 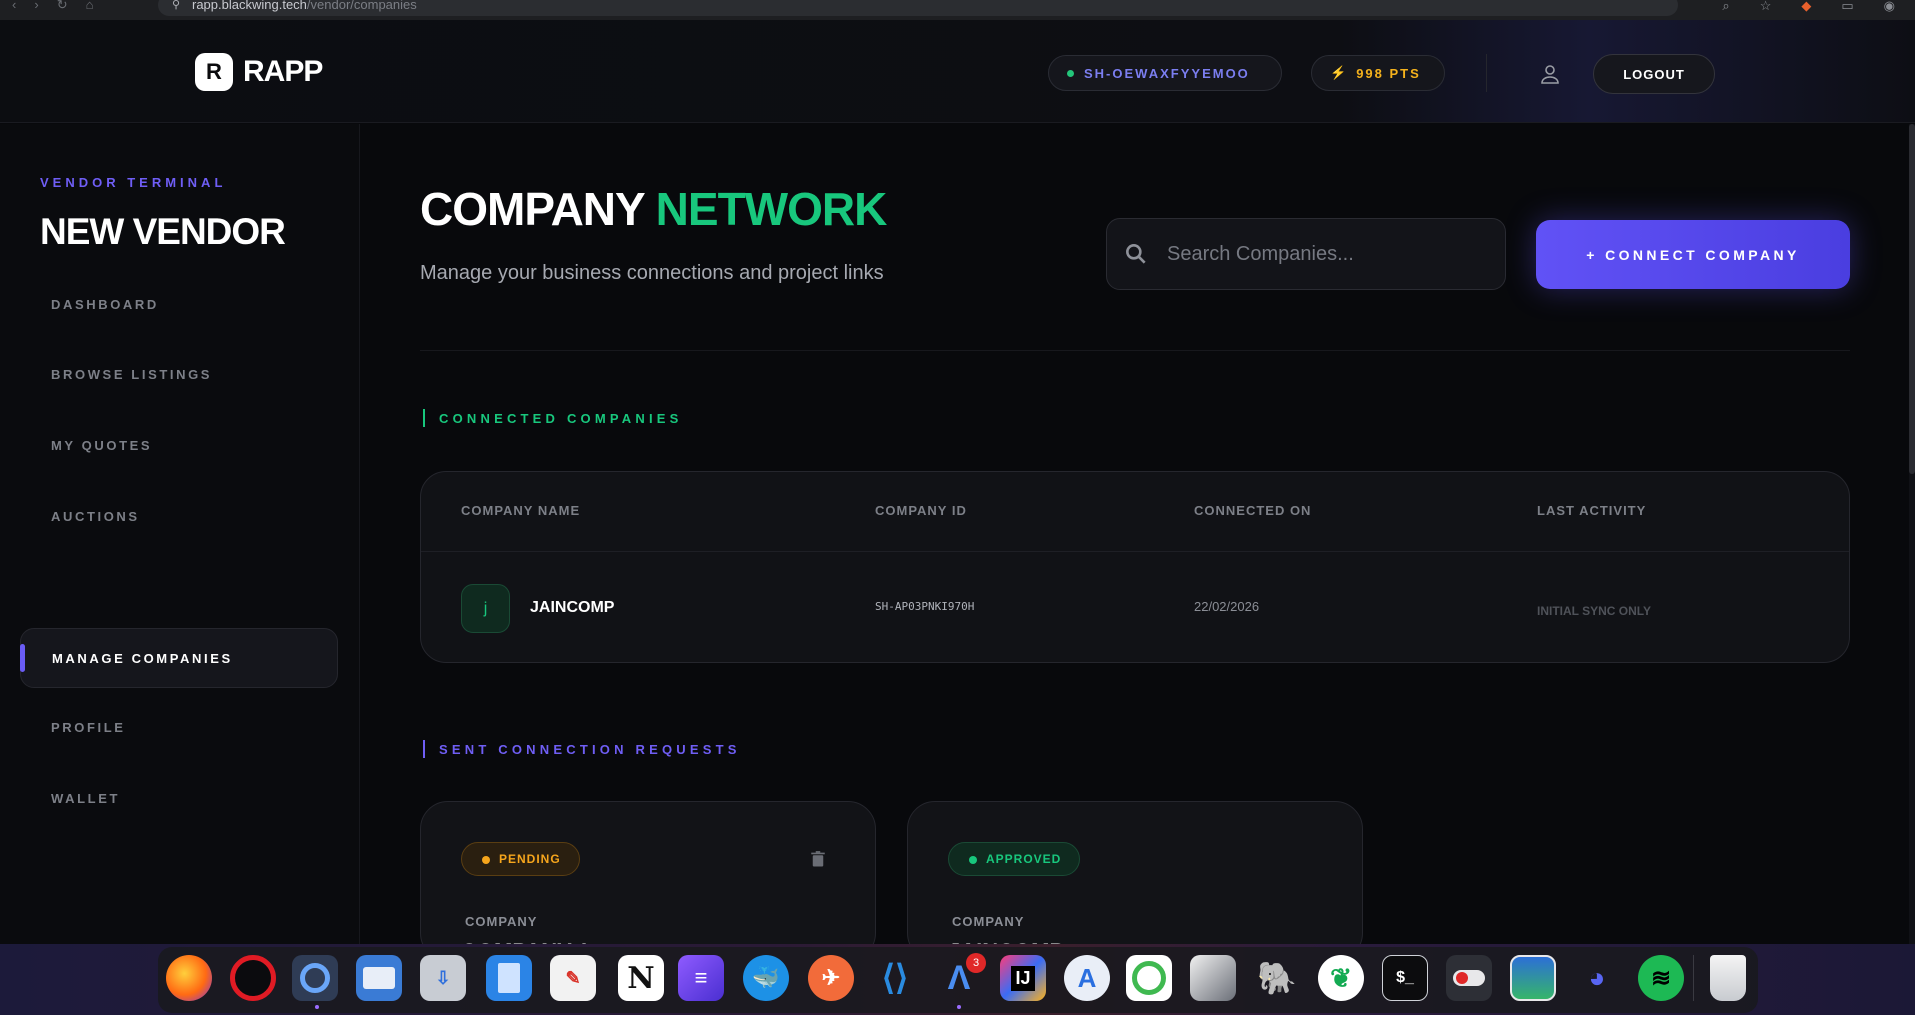 I want to click on company-name: JAINCOMP, so click(x=572, y=607).